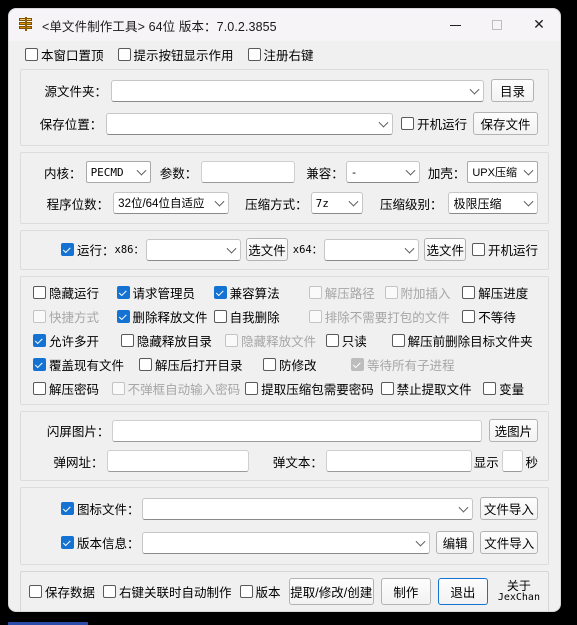 The image size is (577, 625). Describe the element at coordinates (254, 318) in the screenshot. I see `checkbox-label: 自我删除` at that location.